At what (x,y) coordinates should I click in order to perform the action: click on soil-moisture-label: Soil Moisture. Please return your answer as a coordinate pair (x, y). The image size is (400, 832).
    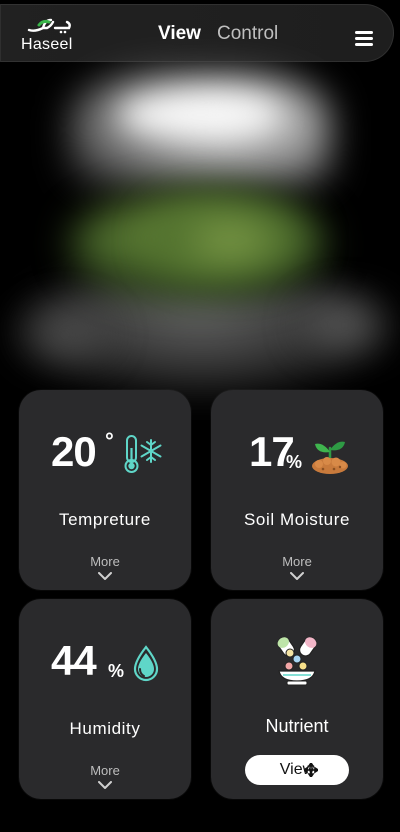
    Looking at the image, I should click on (297, 519).